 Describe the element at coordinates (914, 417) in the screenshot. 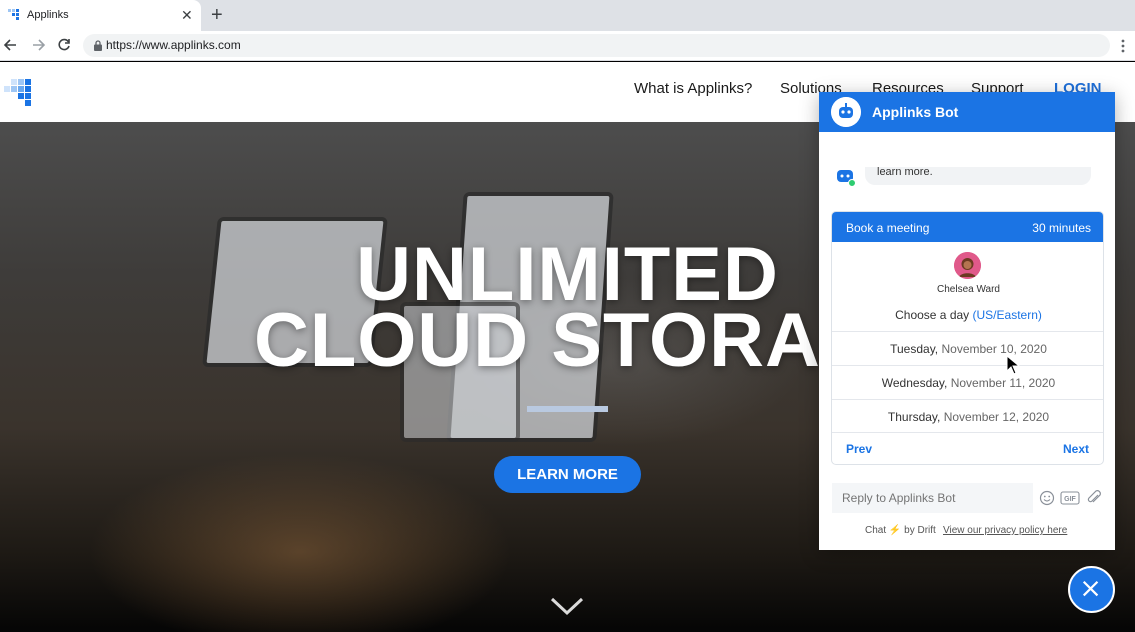

I see `day-weekday: Thursday,` at that location.